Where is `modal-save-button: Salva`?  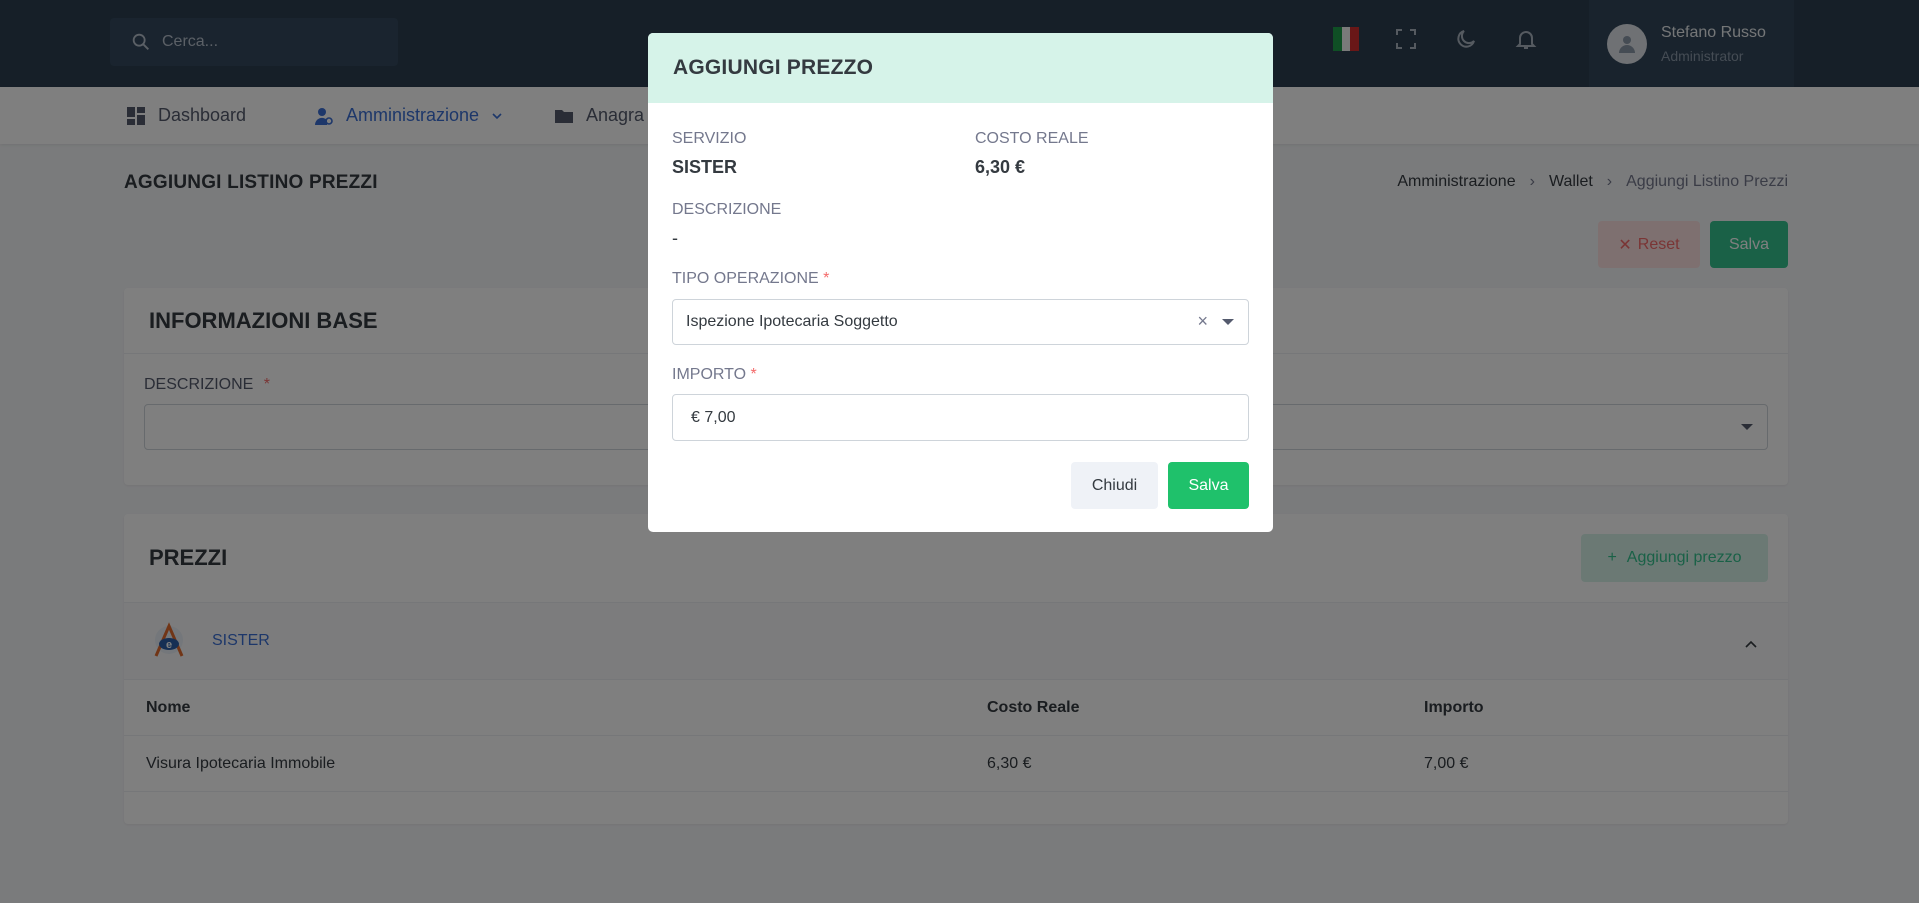 modal-save-button: Salva is located at coordinates (1208, 485).